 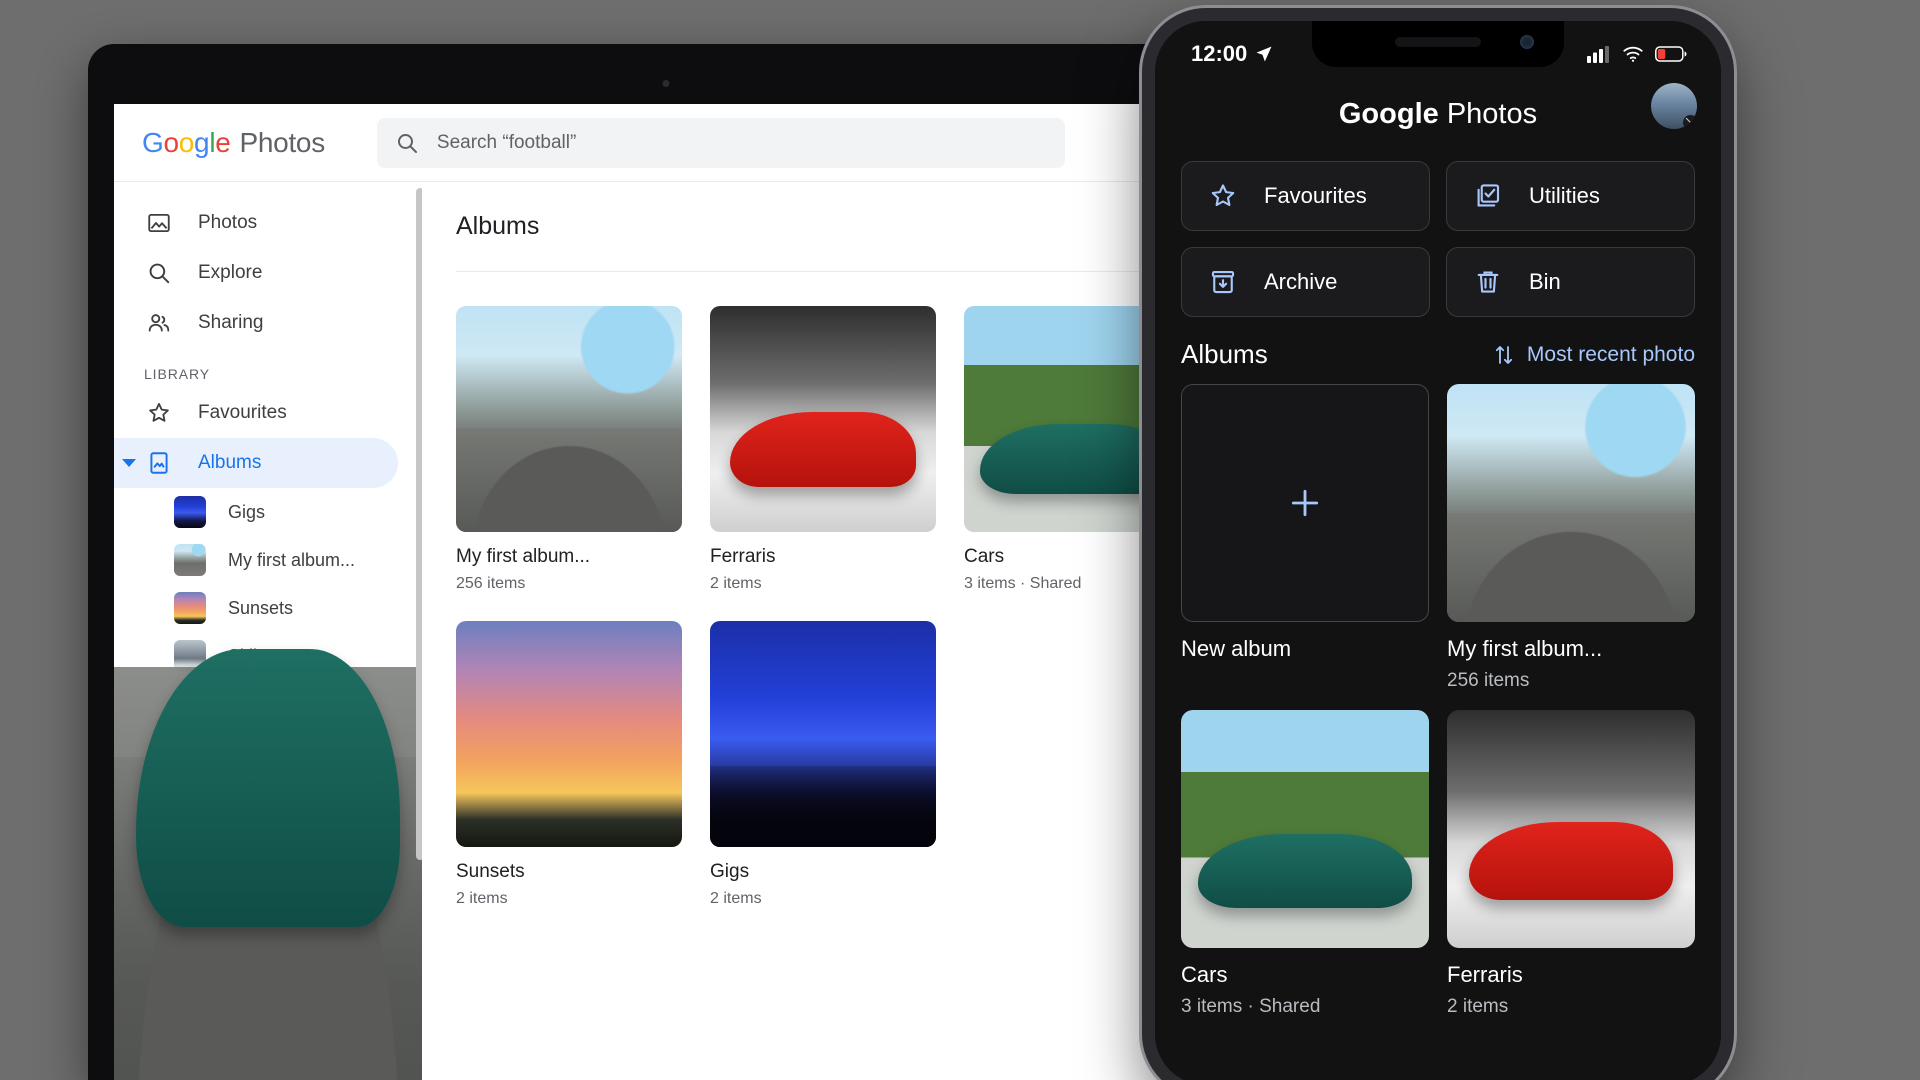 I want to click on phone-app-header: Google Photos, so click(x=1438, y=114).